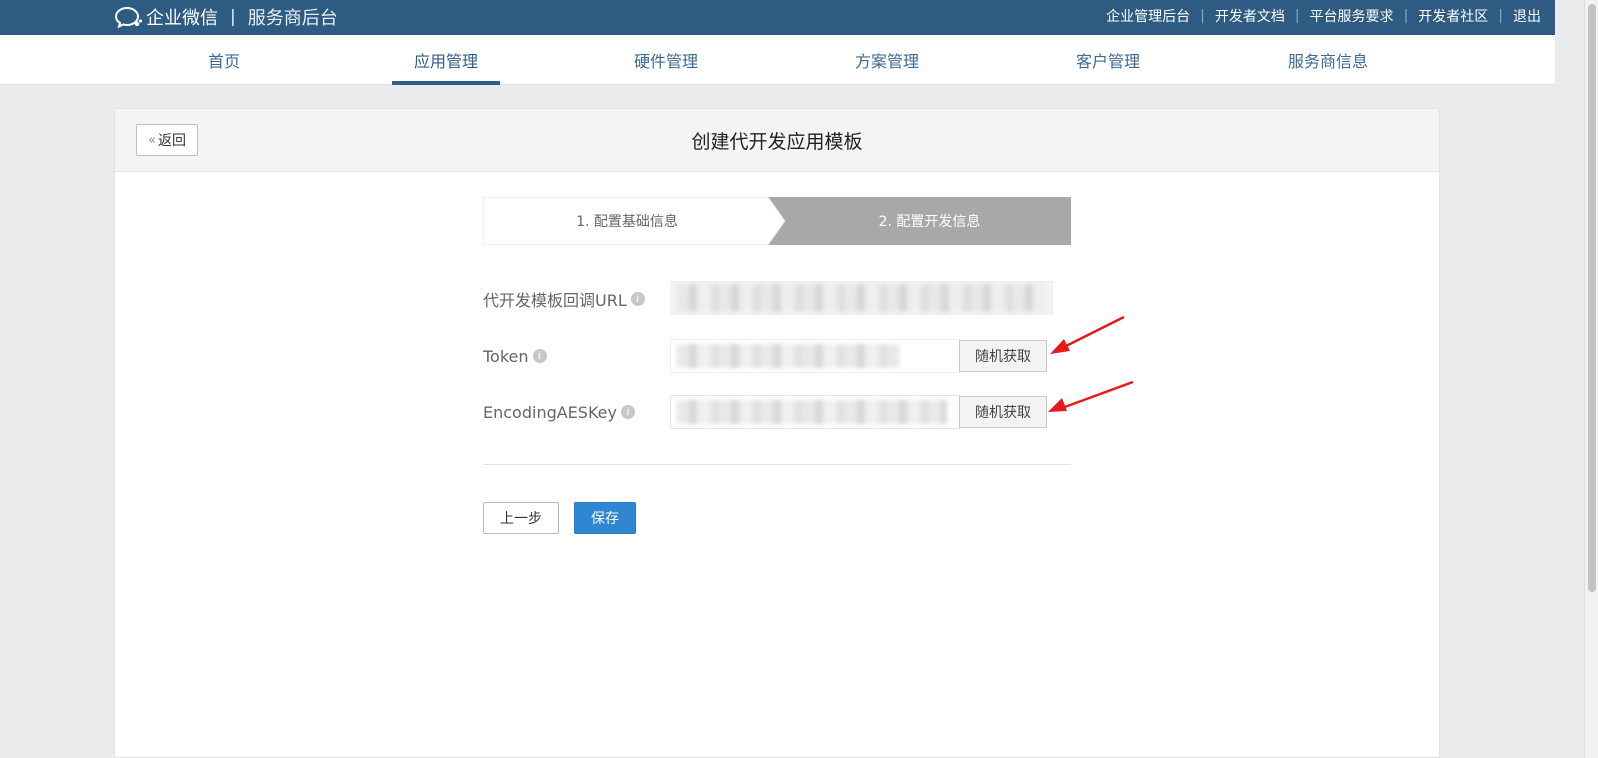 This screenshot has width=1598, height=758. Describe the element at coordinates (1091, 363) in the screenshot. I see `annotation-arrow-icon` at that location.